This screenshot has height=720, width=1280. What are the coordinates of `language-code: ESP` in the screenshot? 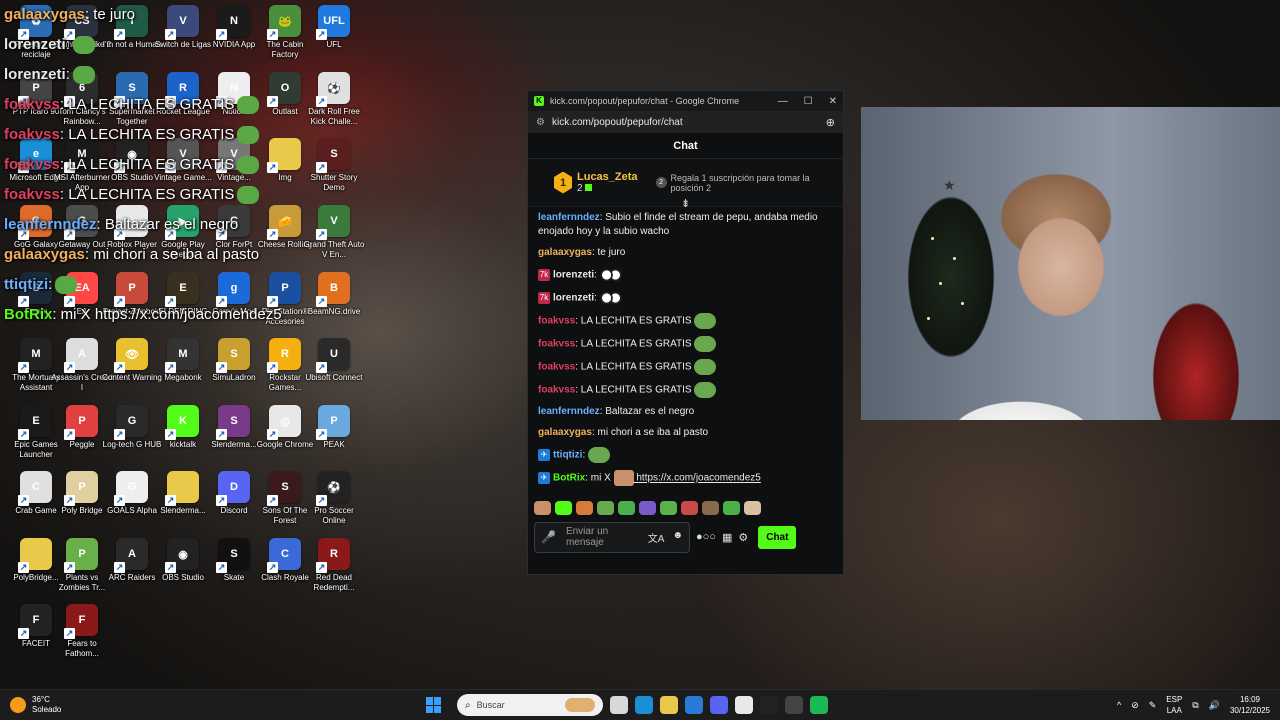 It's located at (1174, 699).